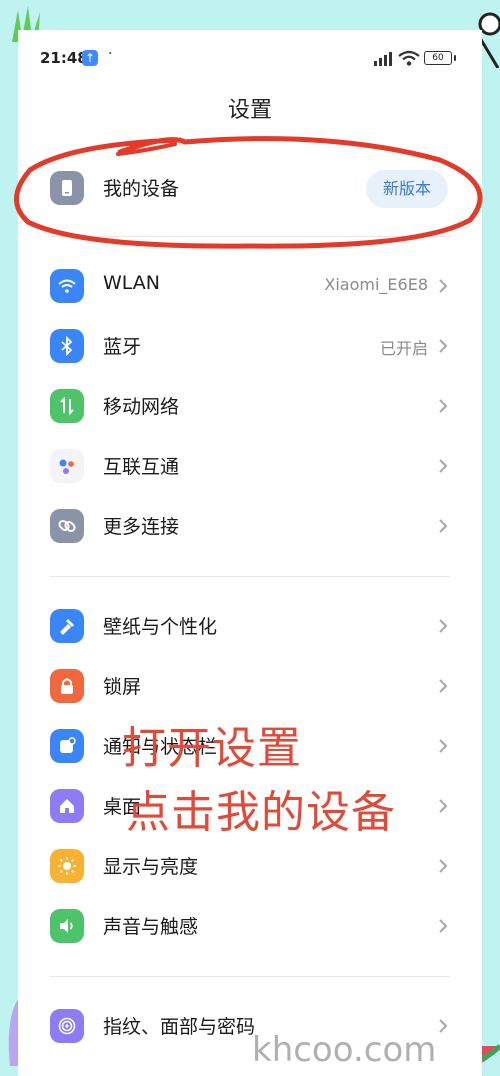  Describe the element at coordinates (67, 346) in the screenshot. I see `bluetooth-icon` at that location.